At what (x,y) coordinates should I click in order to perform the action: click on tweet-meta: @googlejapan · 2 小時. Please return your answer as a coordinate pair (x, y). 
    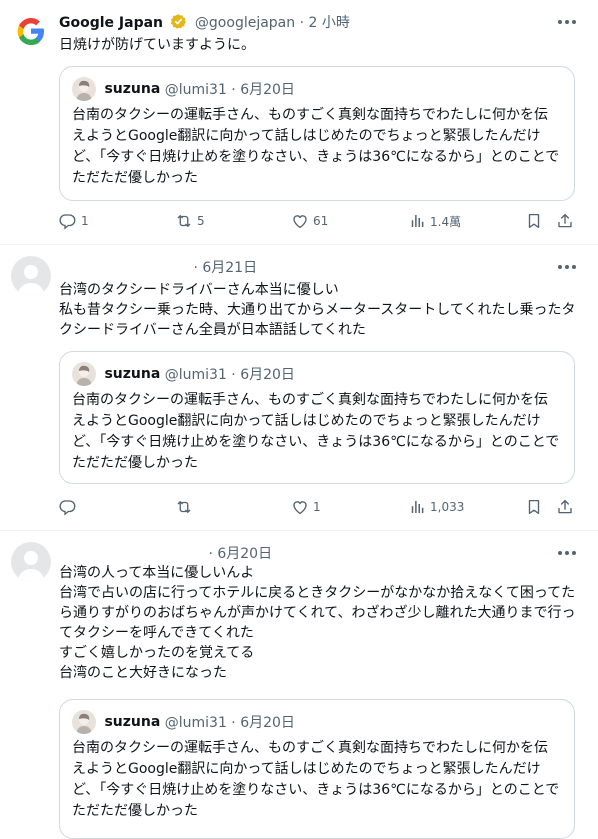
    Looking at the image, I should click on (272, 23).